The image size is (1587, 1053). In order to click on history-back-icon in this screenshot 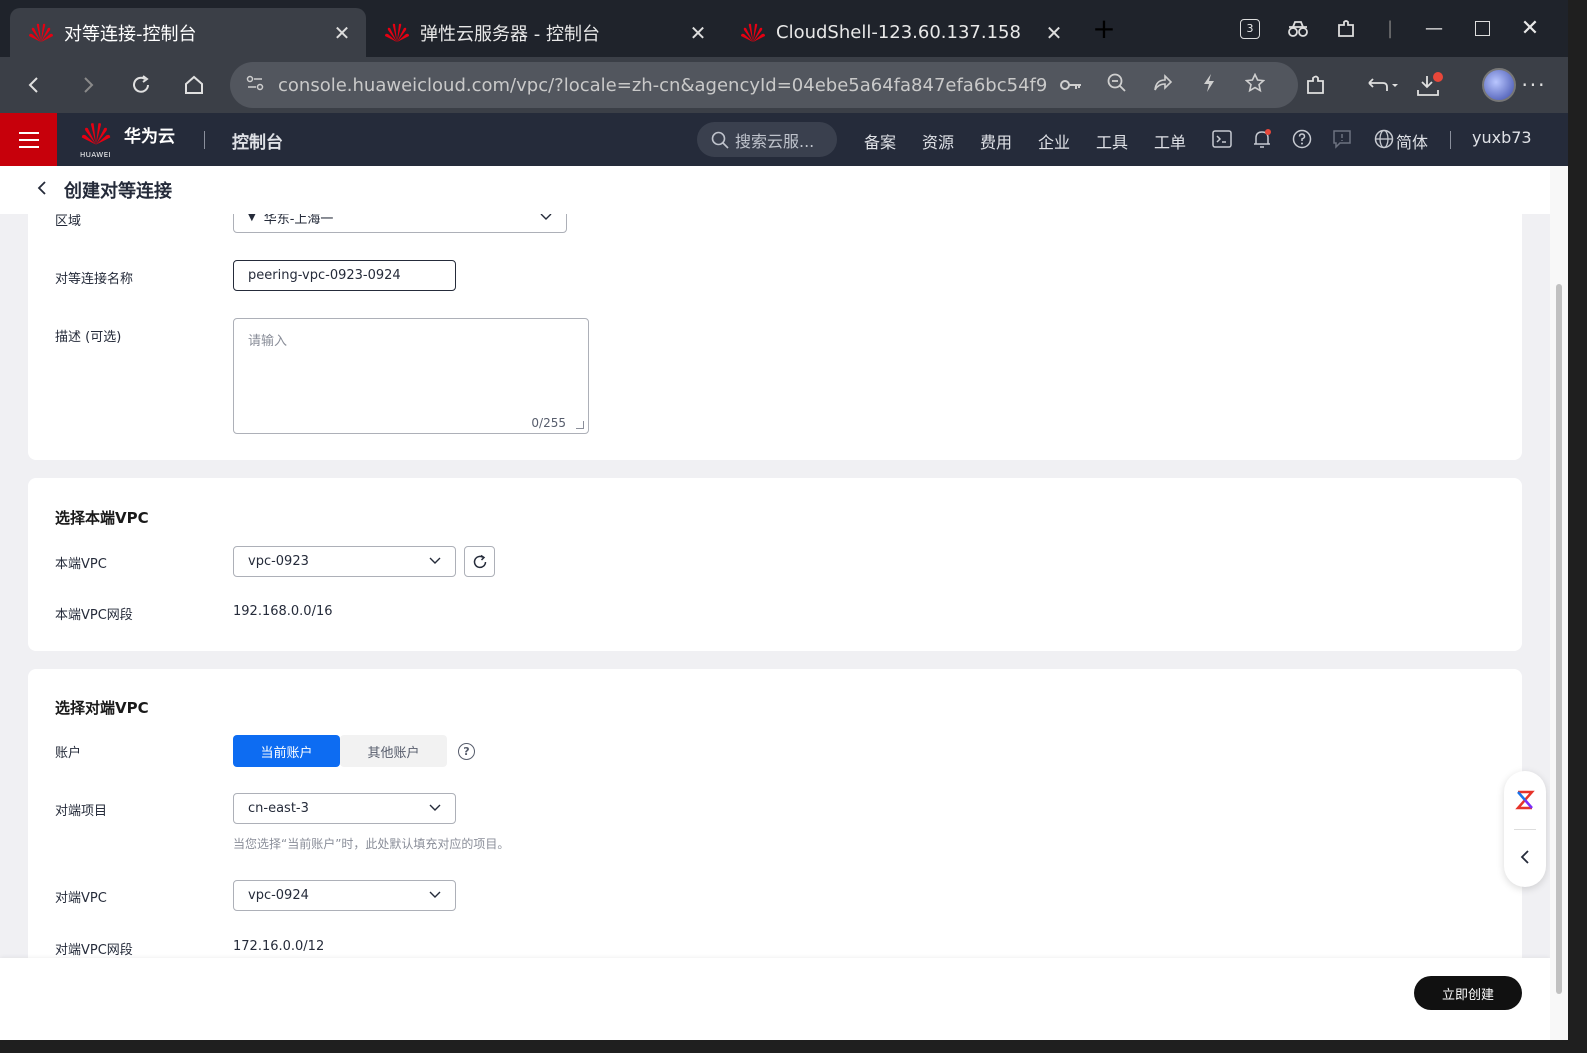, I will do `click(1382, 85)`.